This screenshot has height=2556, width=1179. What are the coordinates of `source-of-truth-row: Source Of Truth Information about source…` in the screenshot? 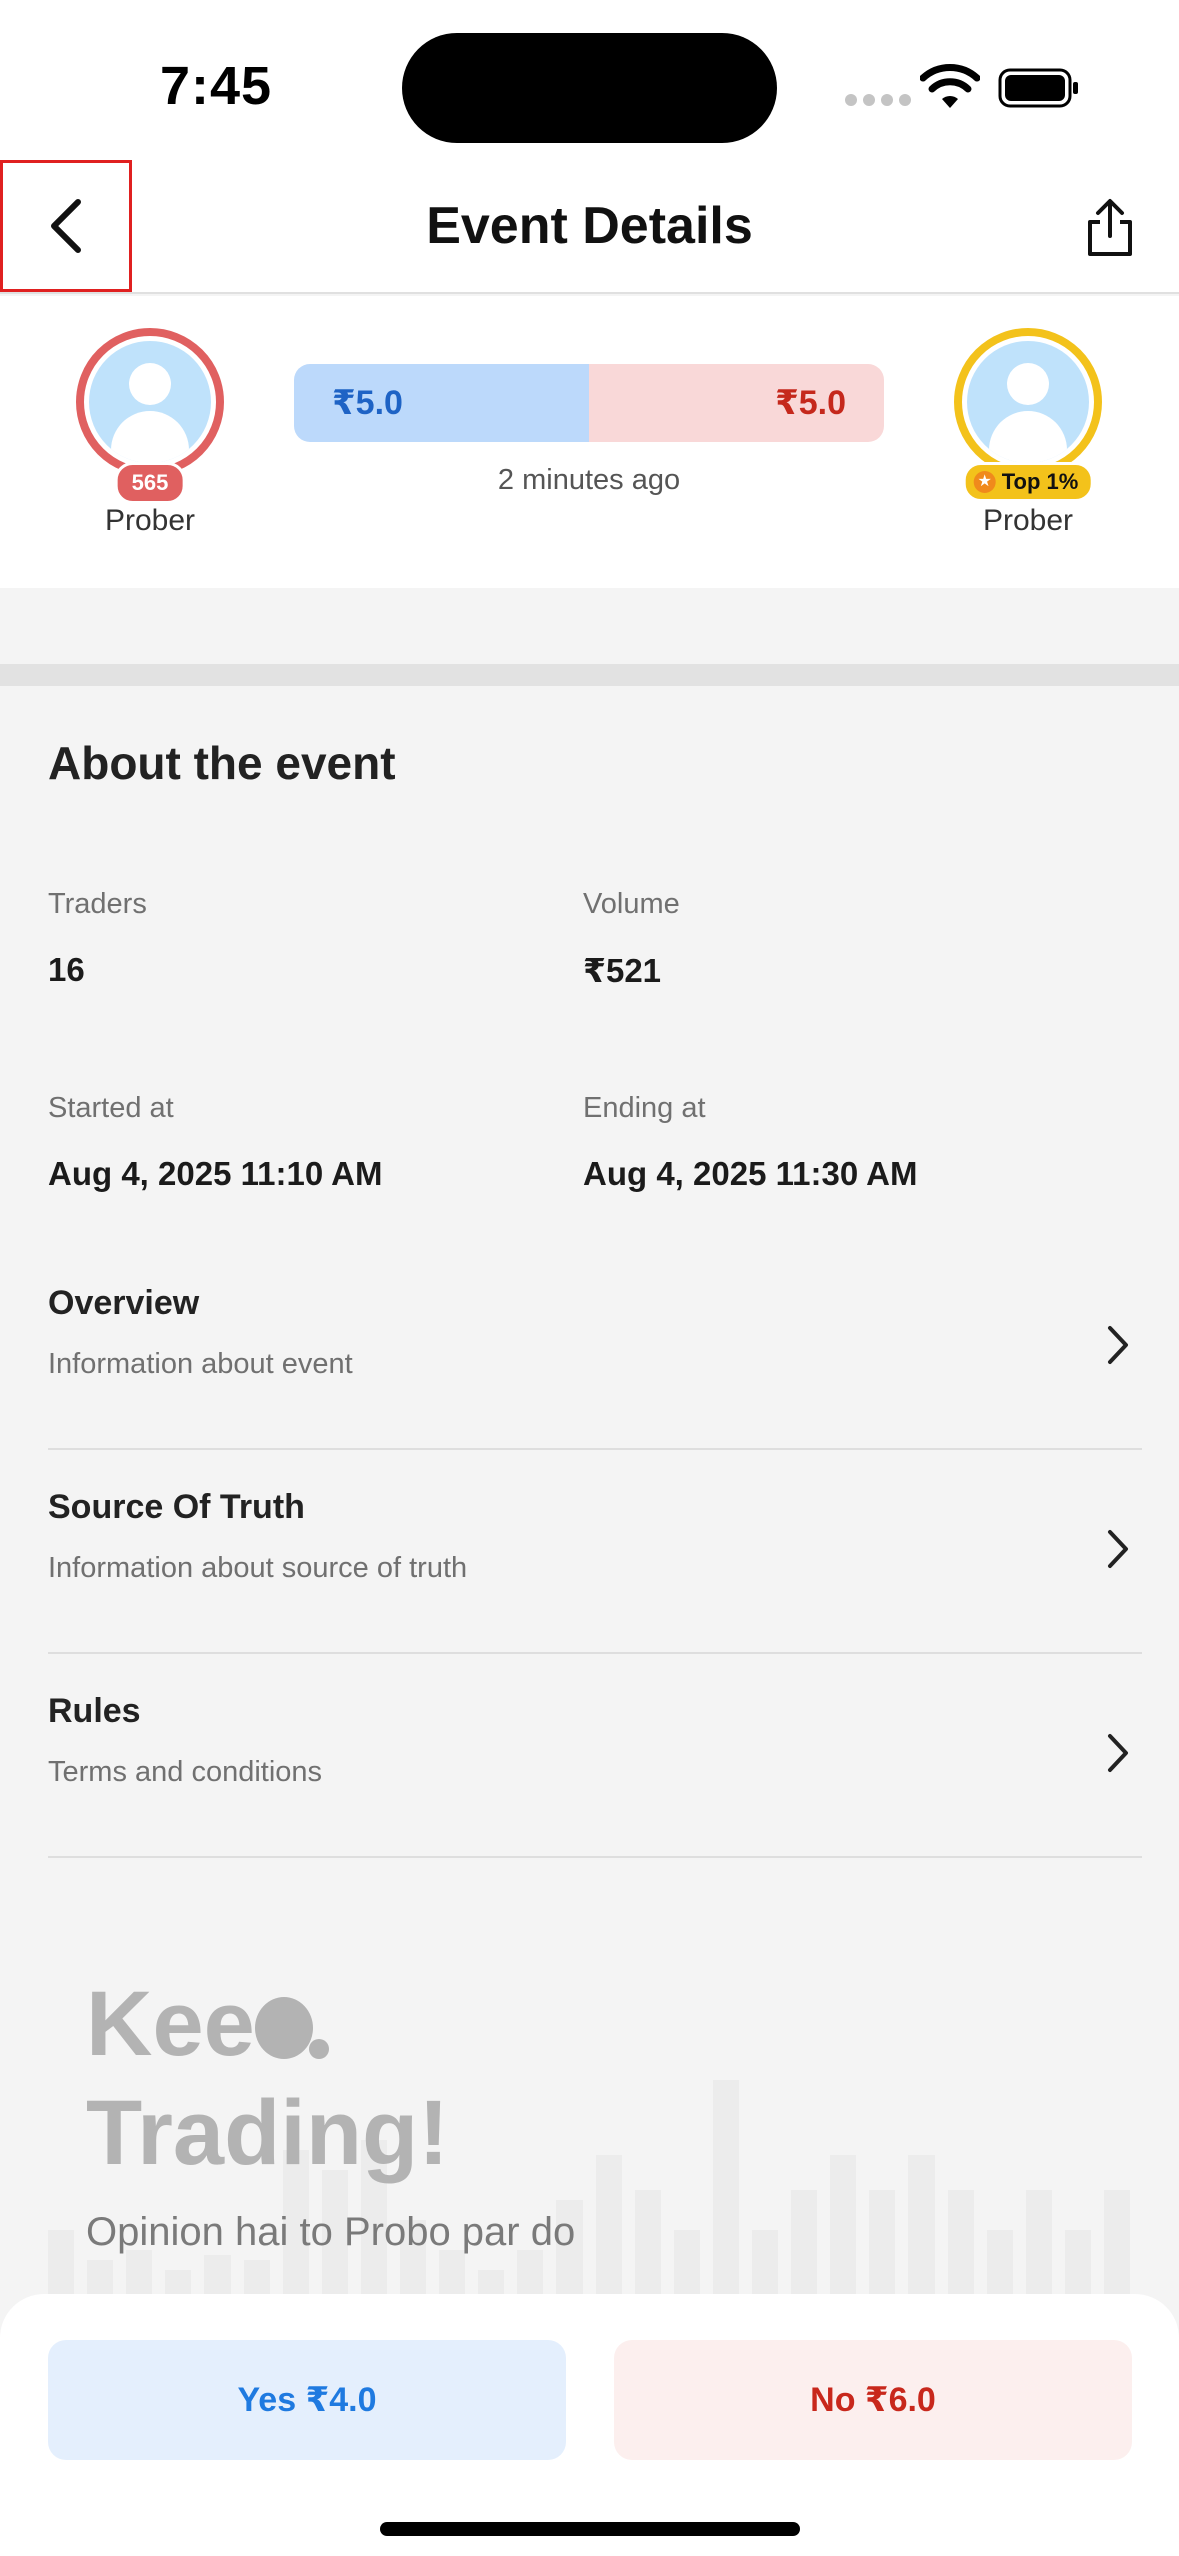 It's located at (595, 1552).